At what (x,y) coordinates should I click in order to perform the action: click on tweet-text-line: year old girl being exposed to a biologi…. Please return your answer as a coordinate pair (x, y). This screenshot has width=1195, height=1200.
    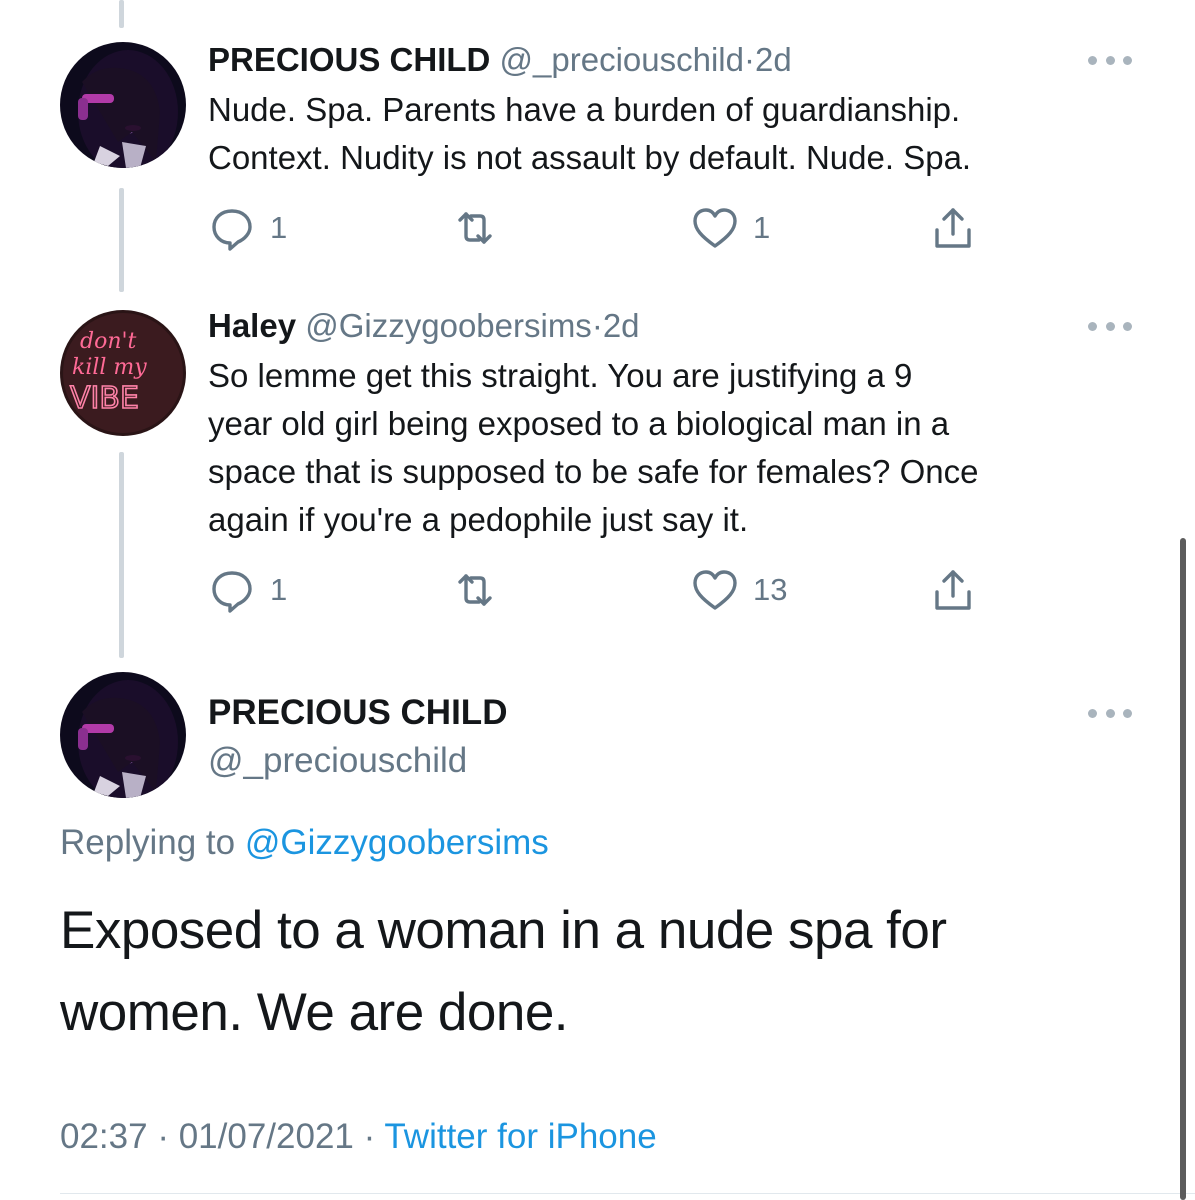
    Looking at the image, I should click on (579, 423).